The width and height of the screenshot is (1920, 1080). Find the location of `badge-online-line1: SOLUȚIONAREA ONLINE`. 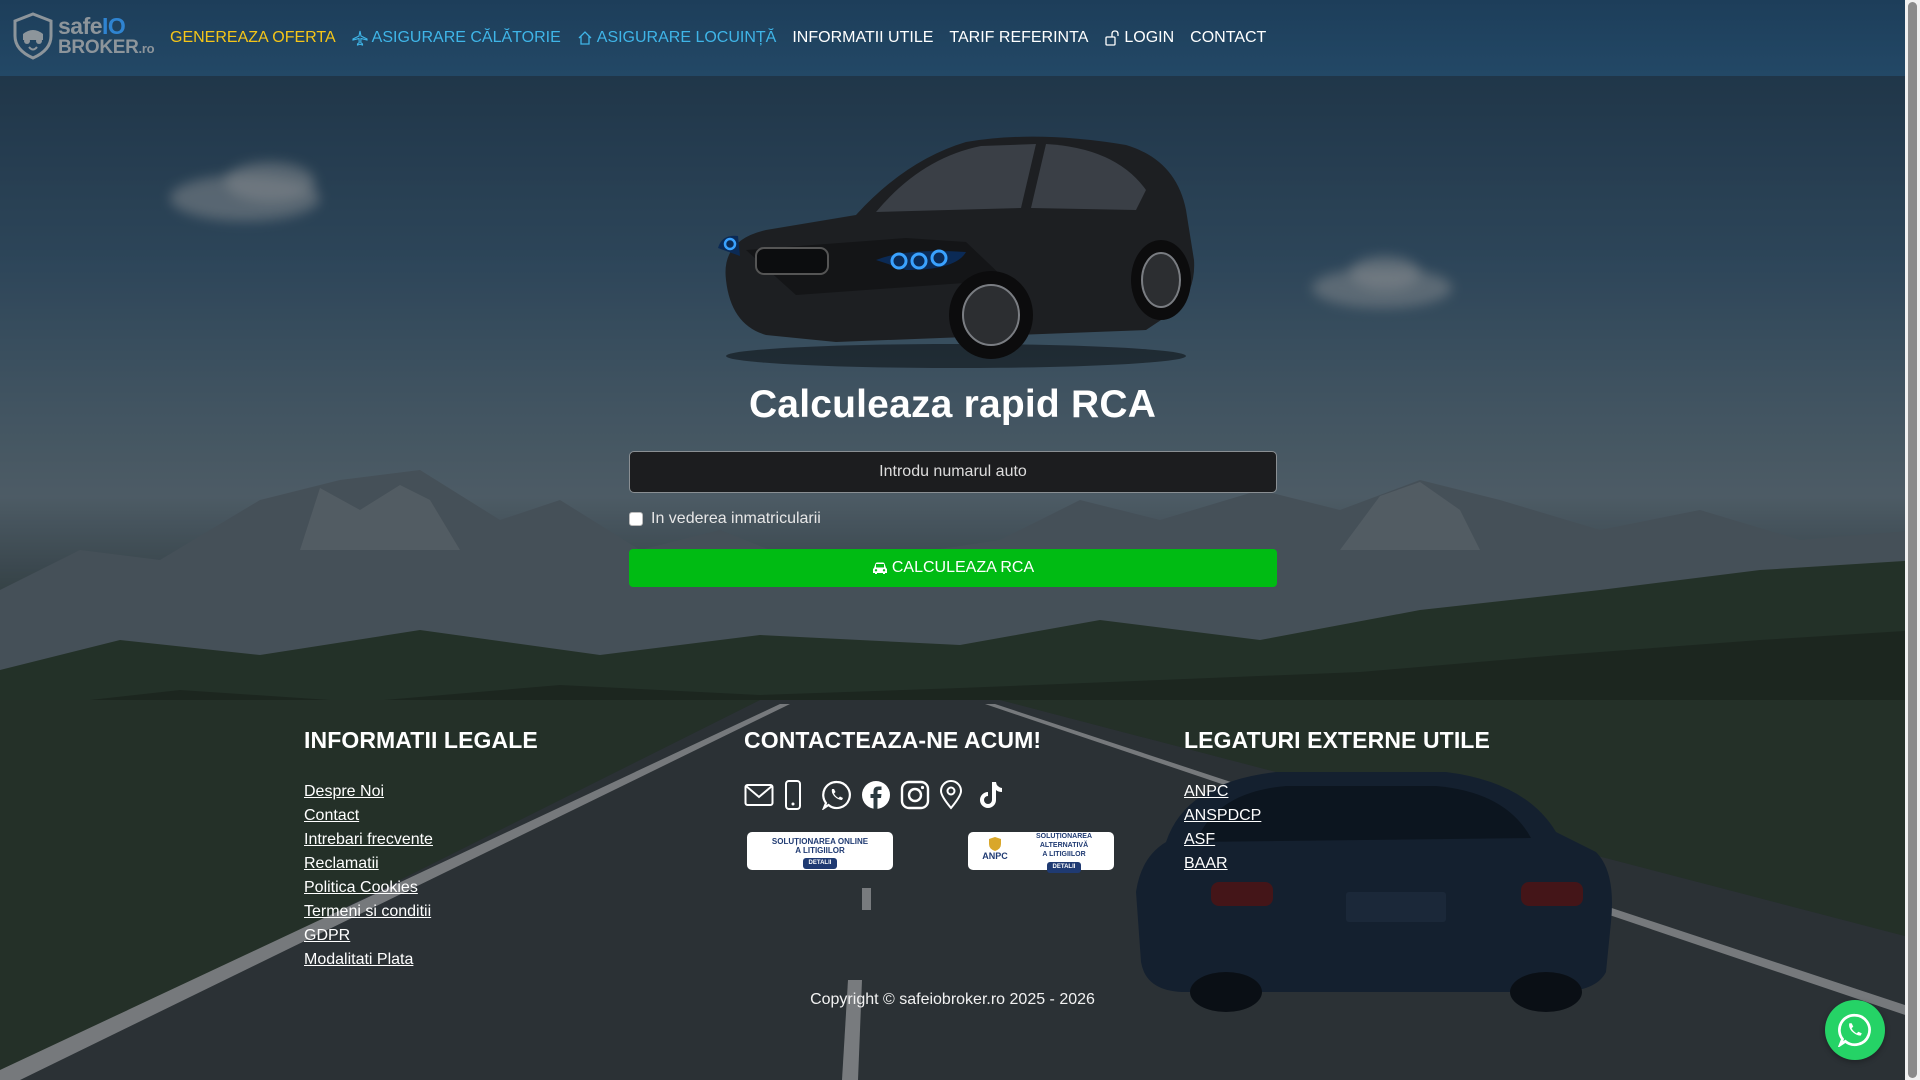

badge-online-line1: SOLUȚIONAREA ONLINE is located at coordinates (820, 841).